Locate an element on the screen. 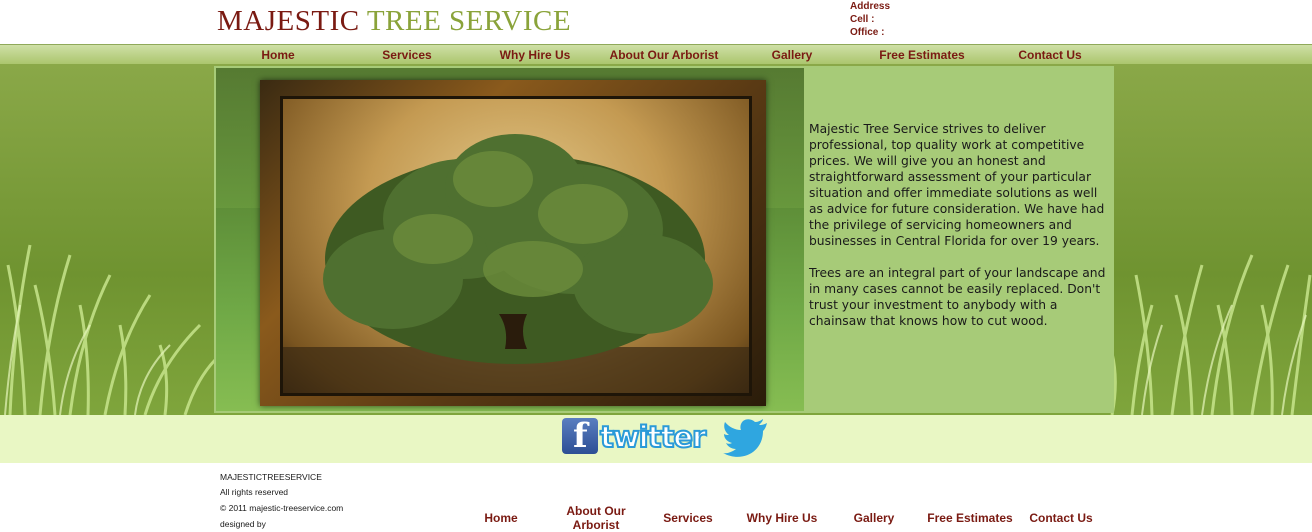 This screenshot has width=1312, height=532. contact-info: Address Cell : Office : is located at coordinates (870, 19).